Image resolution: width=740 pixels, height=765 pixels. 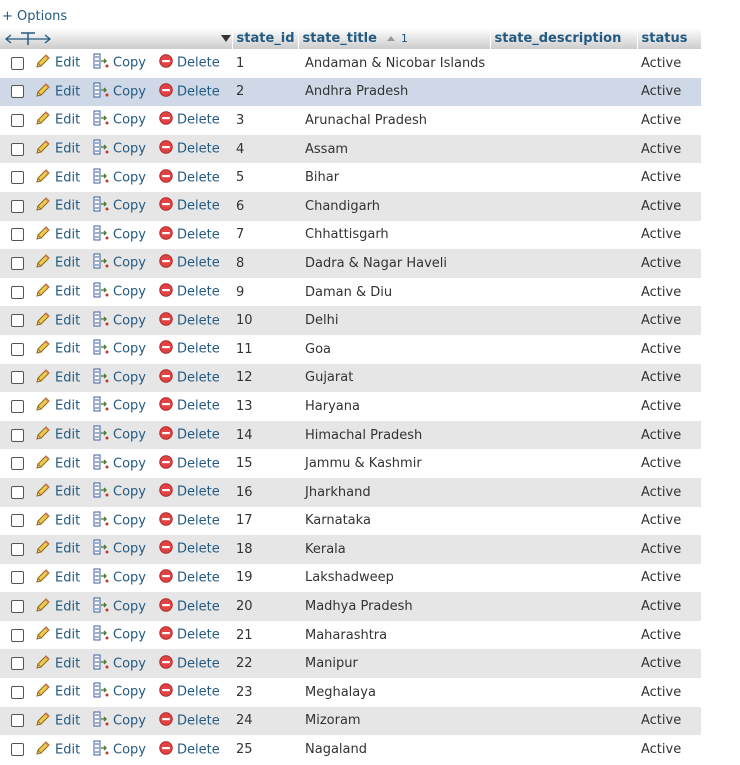 I want to click on table-row: Edit Copy Delete 15 Jammu & Kashmir Active, so click(x=350, y=463).